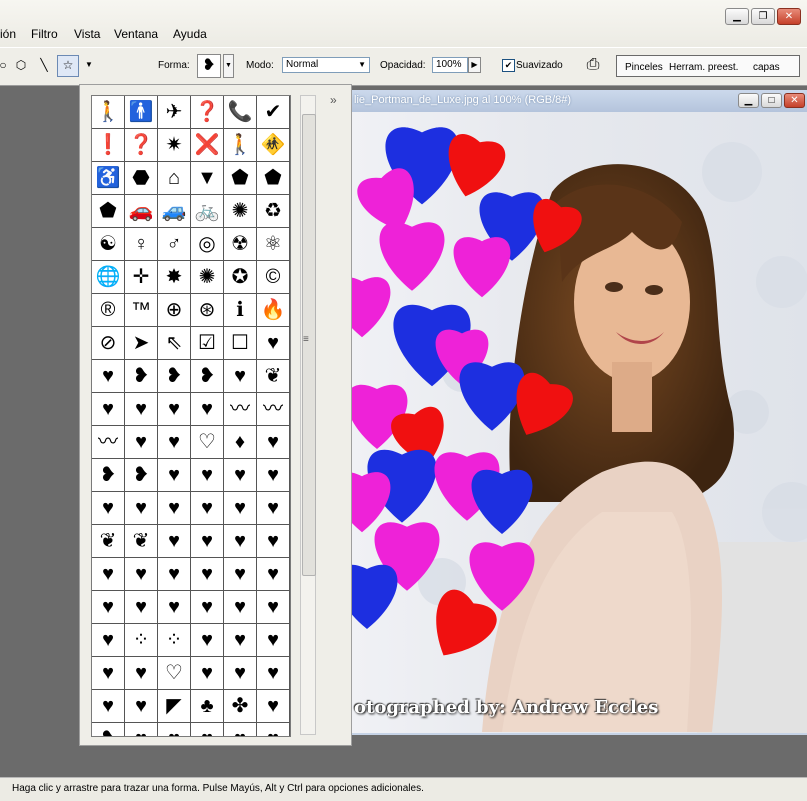 This screenshot has height=801, width=807. What do you see at coordinates (273, 112) in the screenshot?
I see `shape-cell: ✔` at bounding box center [273, 112].